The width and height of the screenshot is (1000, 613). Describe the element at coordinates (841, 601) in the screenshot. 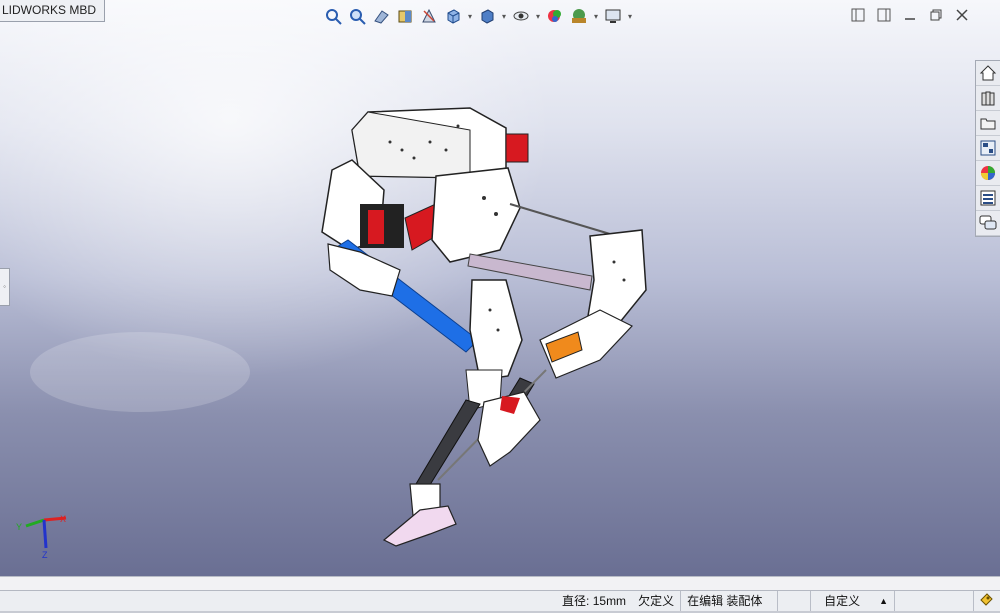

I see `status-units: 自定义` at that location.